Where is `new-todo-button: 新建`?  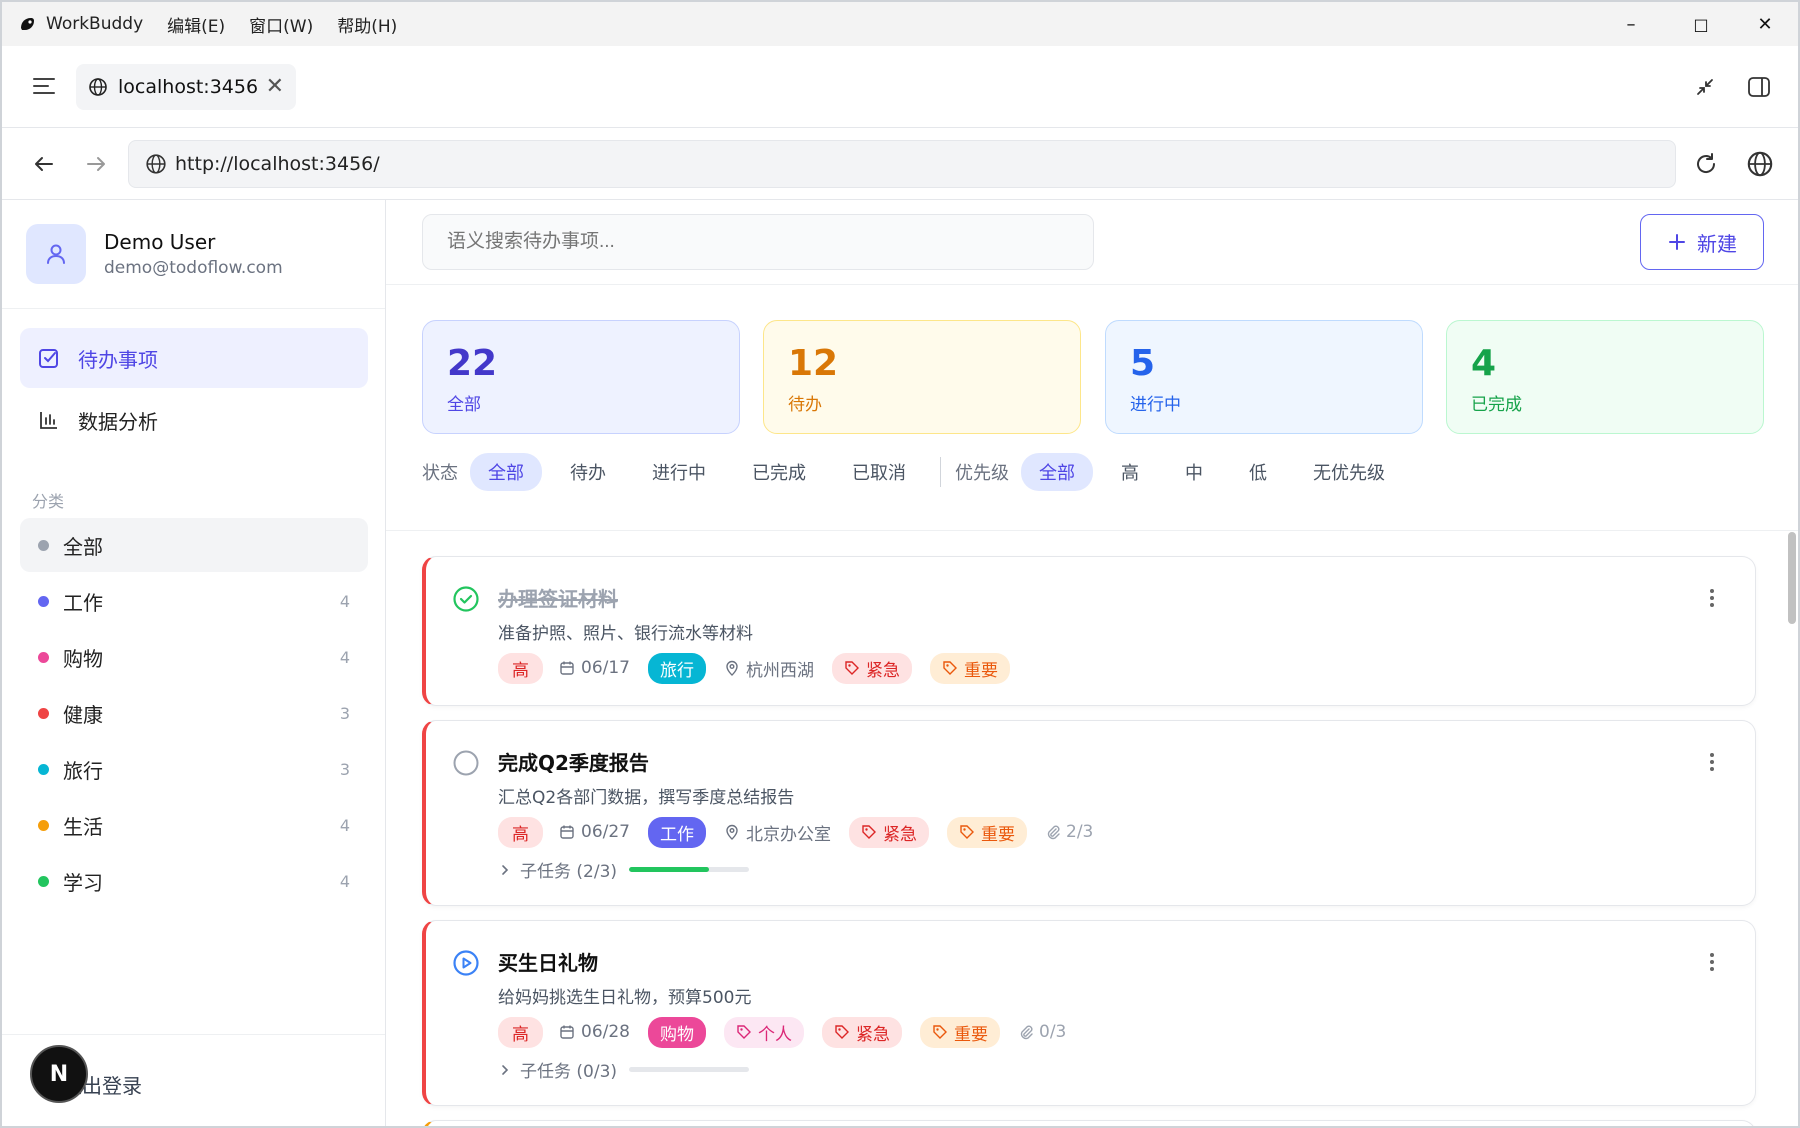 new-todo-button: 新建 is located at coordinates (1702, 242).